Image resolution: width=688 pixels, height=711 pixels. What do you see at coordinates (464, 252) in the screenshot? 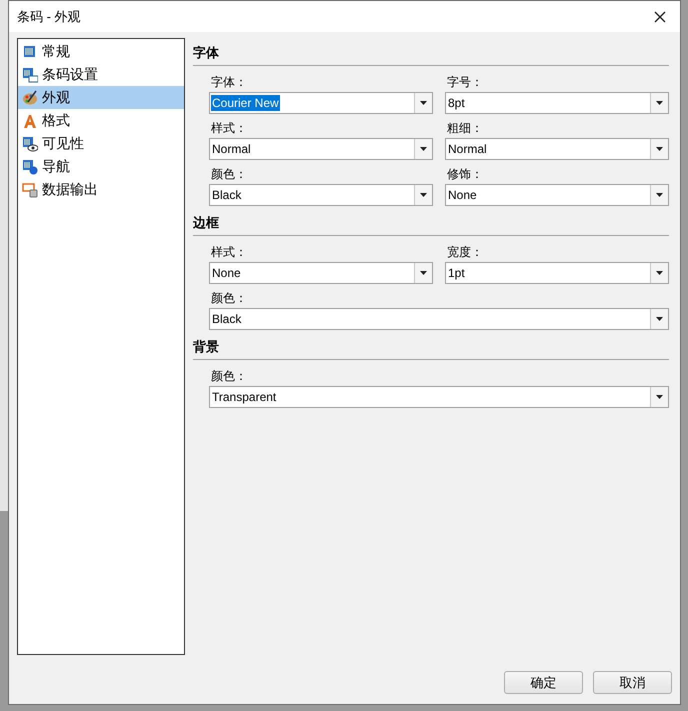
I see `field-label: 宽度：` at bounding box center [464, 252].